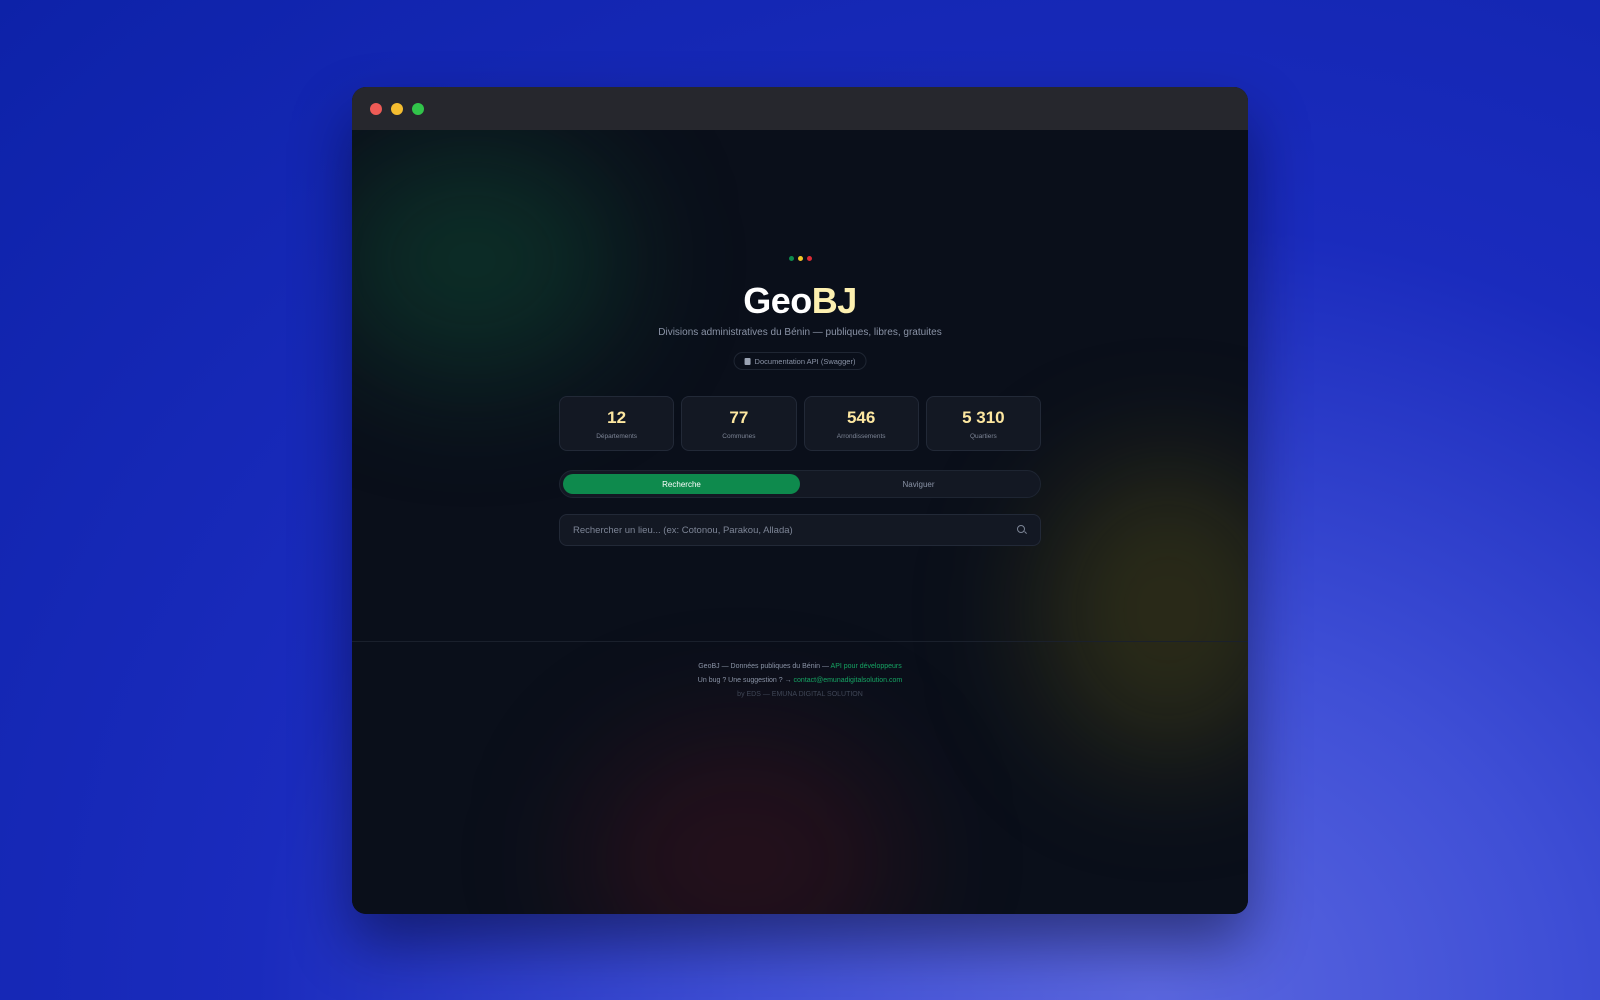 Image resolution: width=1600 pixels, height=1000 pixels. I want to click on title-geo: Geo, so click(777, 300).